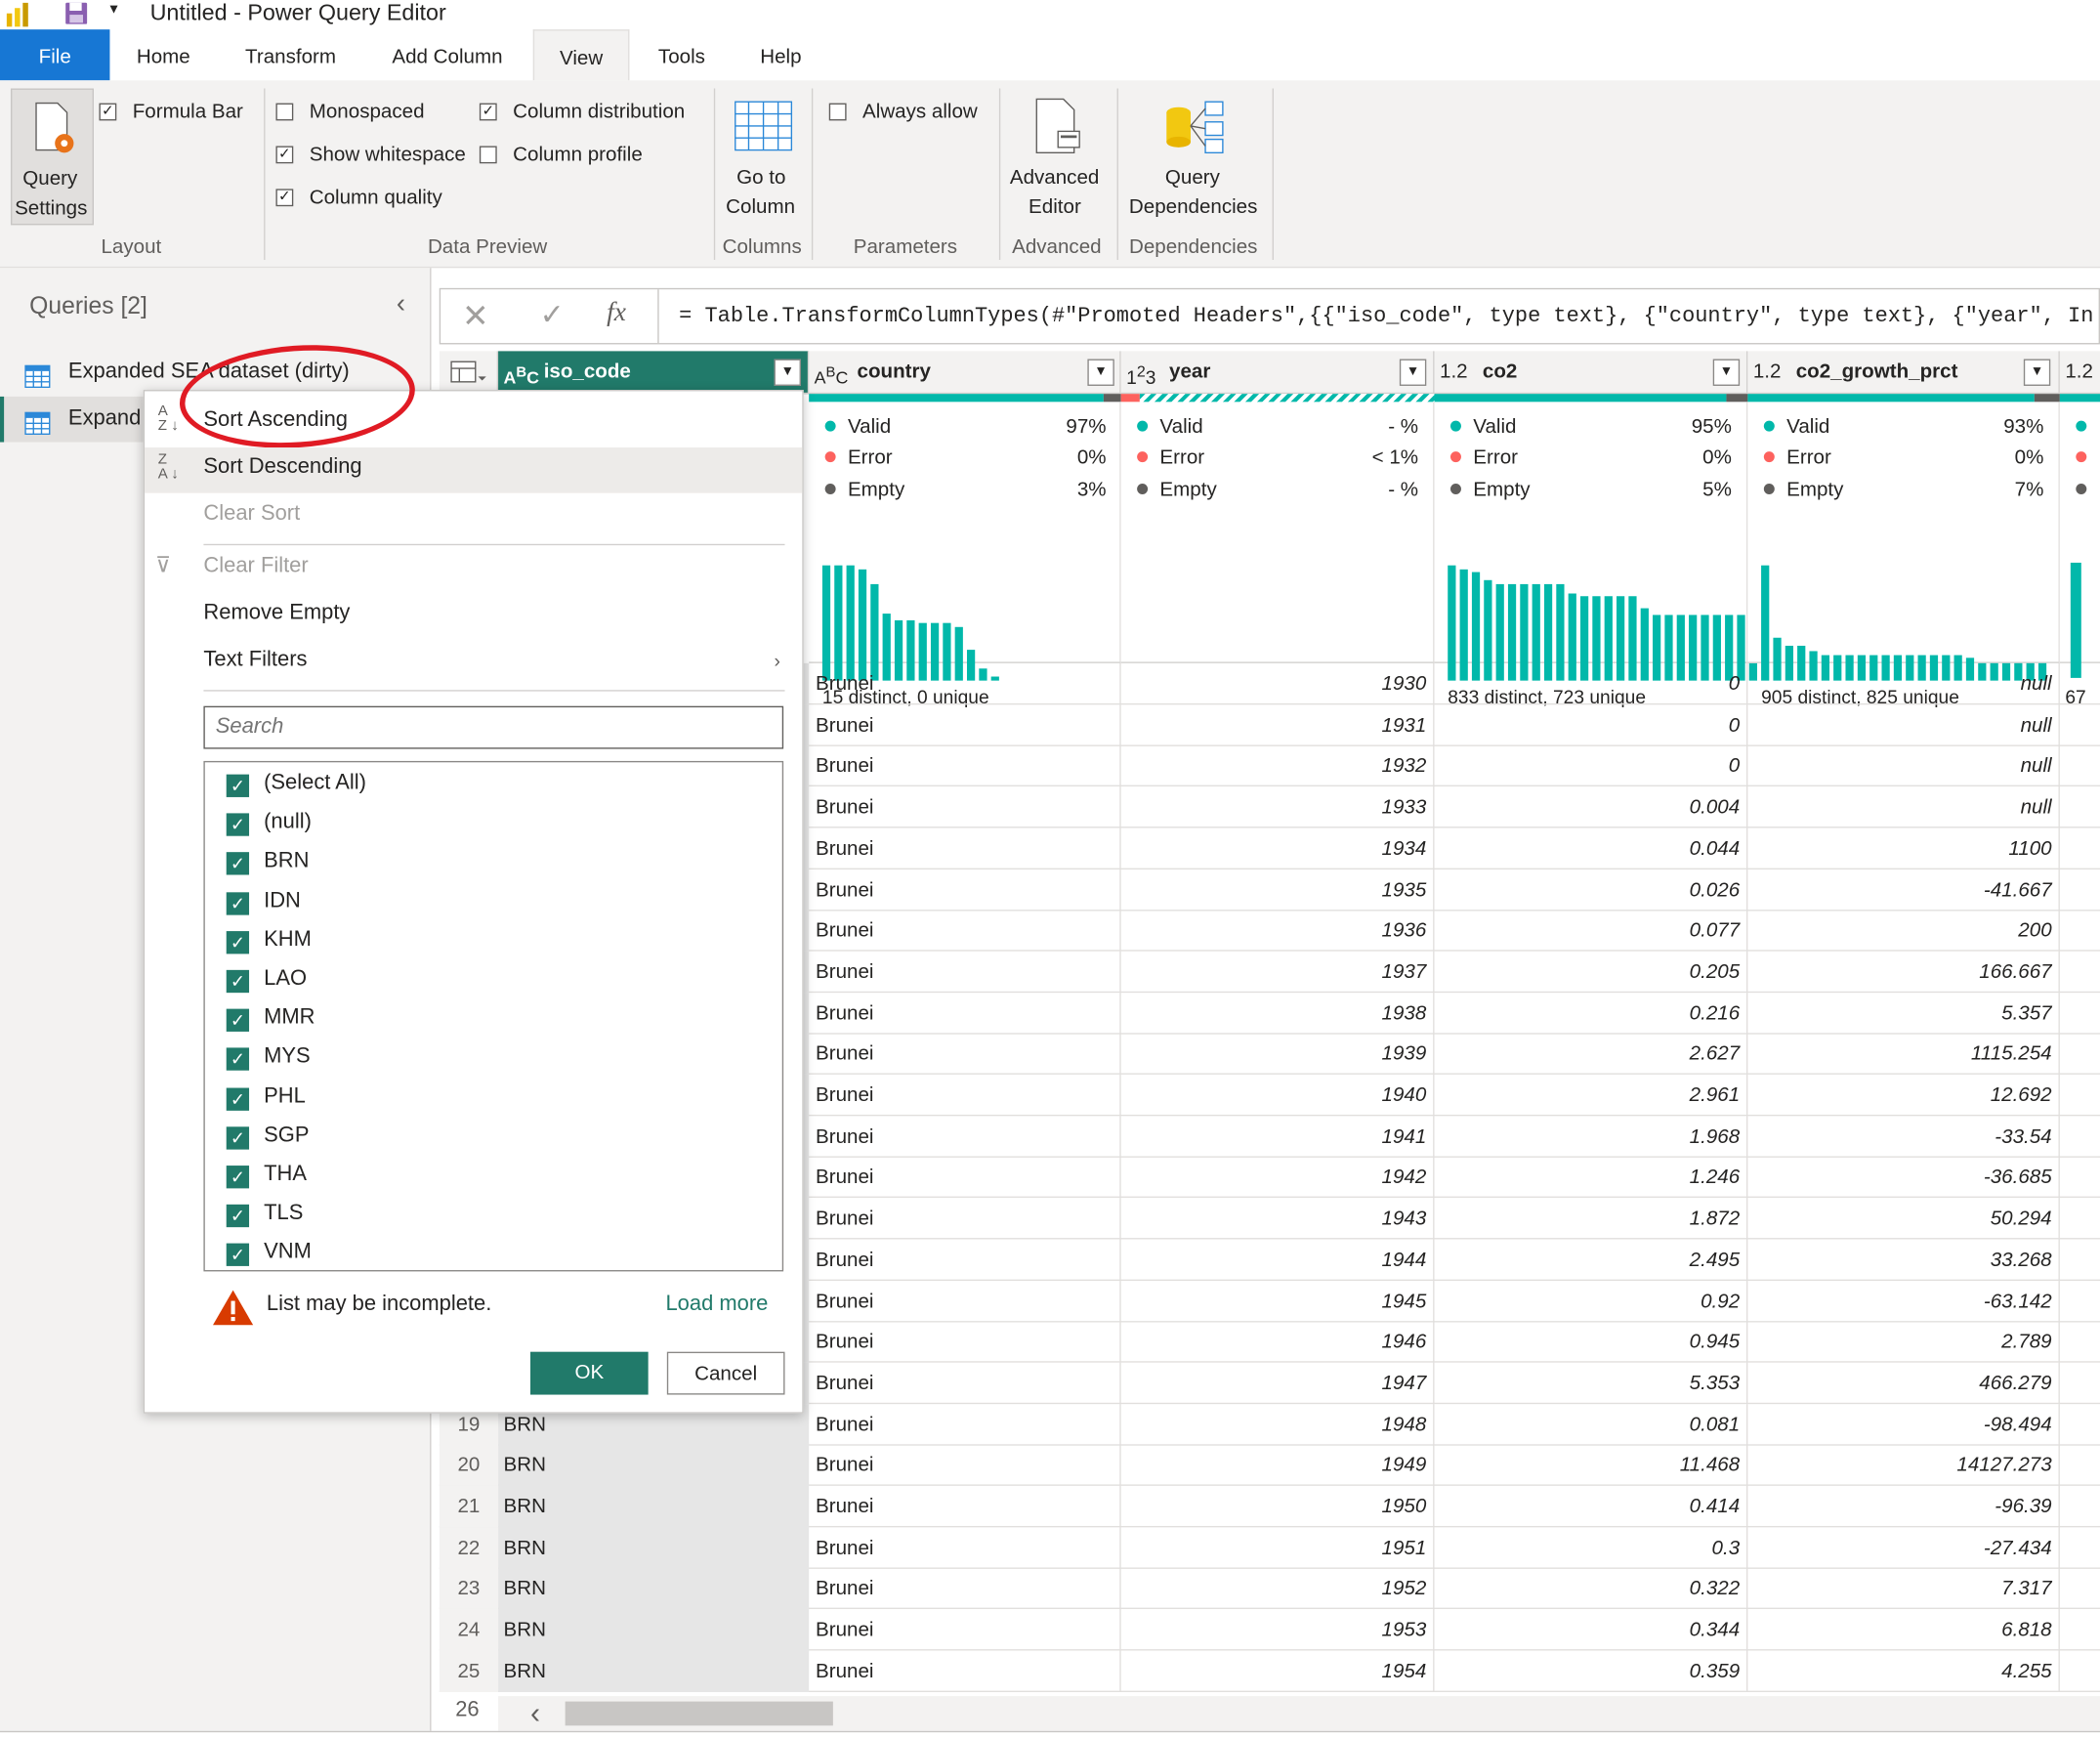  Describe the element at coordinates (599, 112) in the screenshot. I see `column-distribution-label: Column distribution` at that location.